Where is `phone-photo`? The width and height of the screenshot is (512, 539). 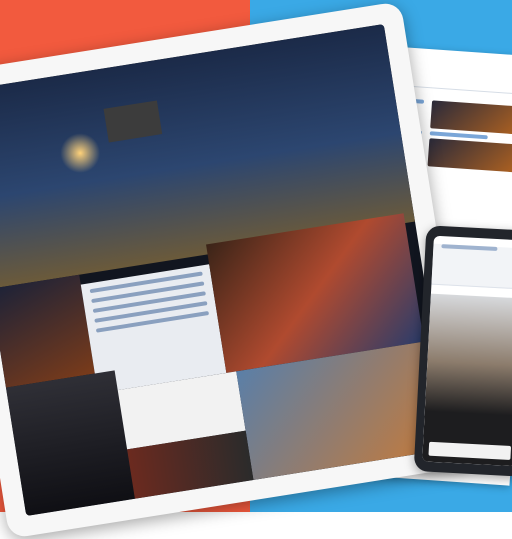
phone-photo is located at coordinates (467, 380).